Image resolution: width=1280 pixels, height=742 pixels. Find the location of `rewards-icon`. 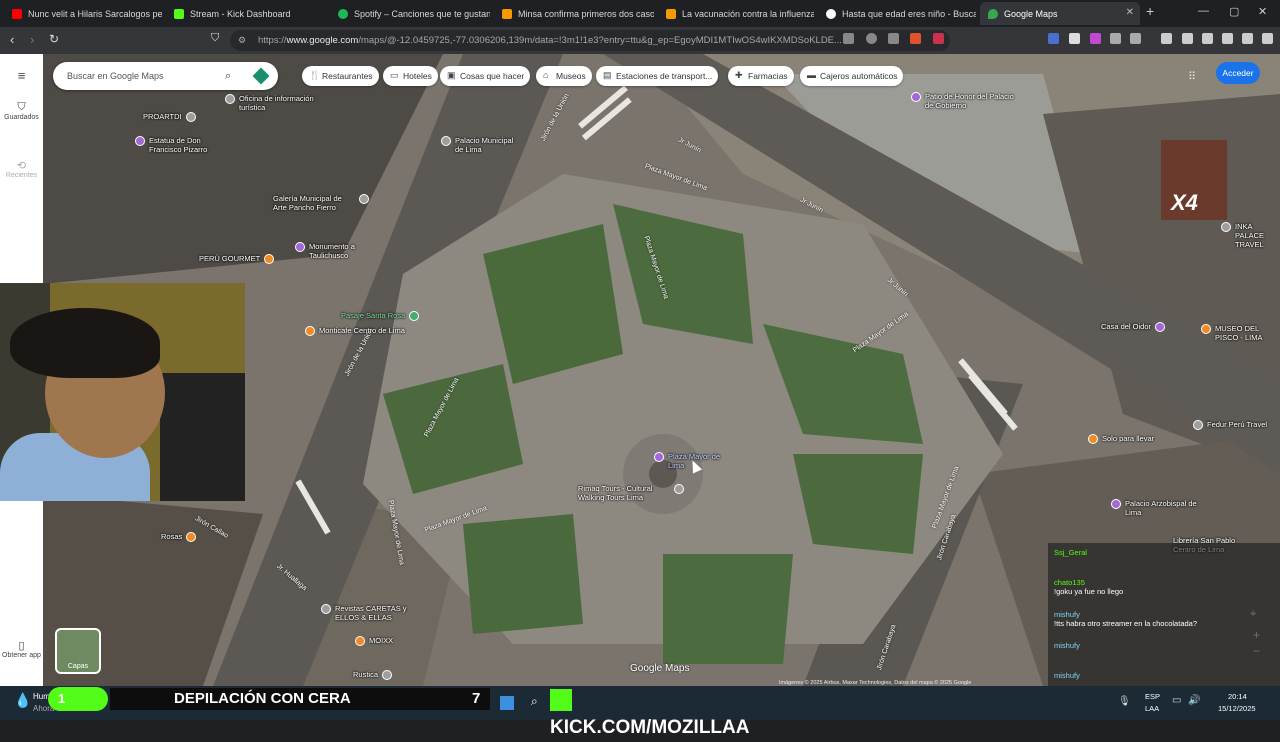

rewards-icon is located at coordinates (938, 38).